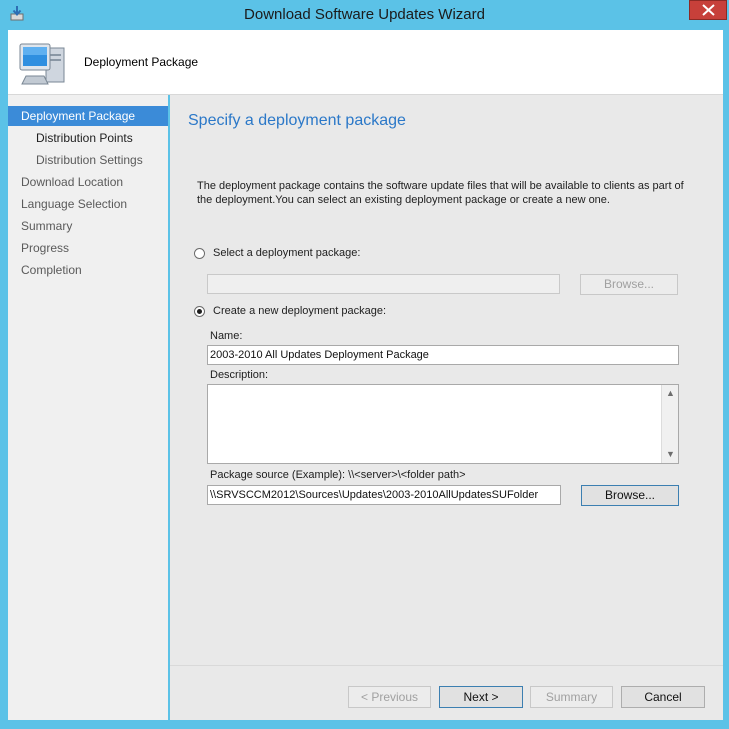 The width and height of the screenshot is (729, 729). What do you see at coordinates (88, 138) in the screenshot?
I see `nav-item-distribution-points: Distribution Points` at bounding box center [88, 138].